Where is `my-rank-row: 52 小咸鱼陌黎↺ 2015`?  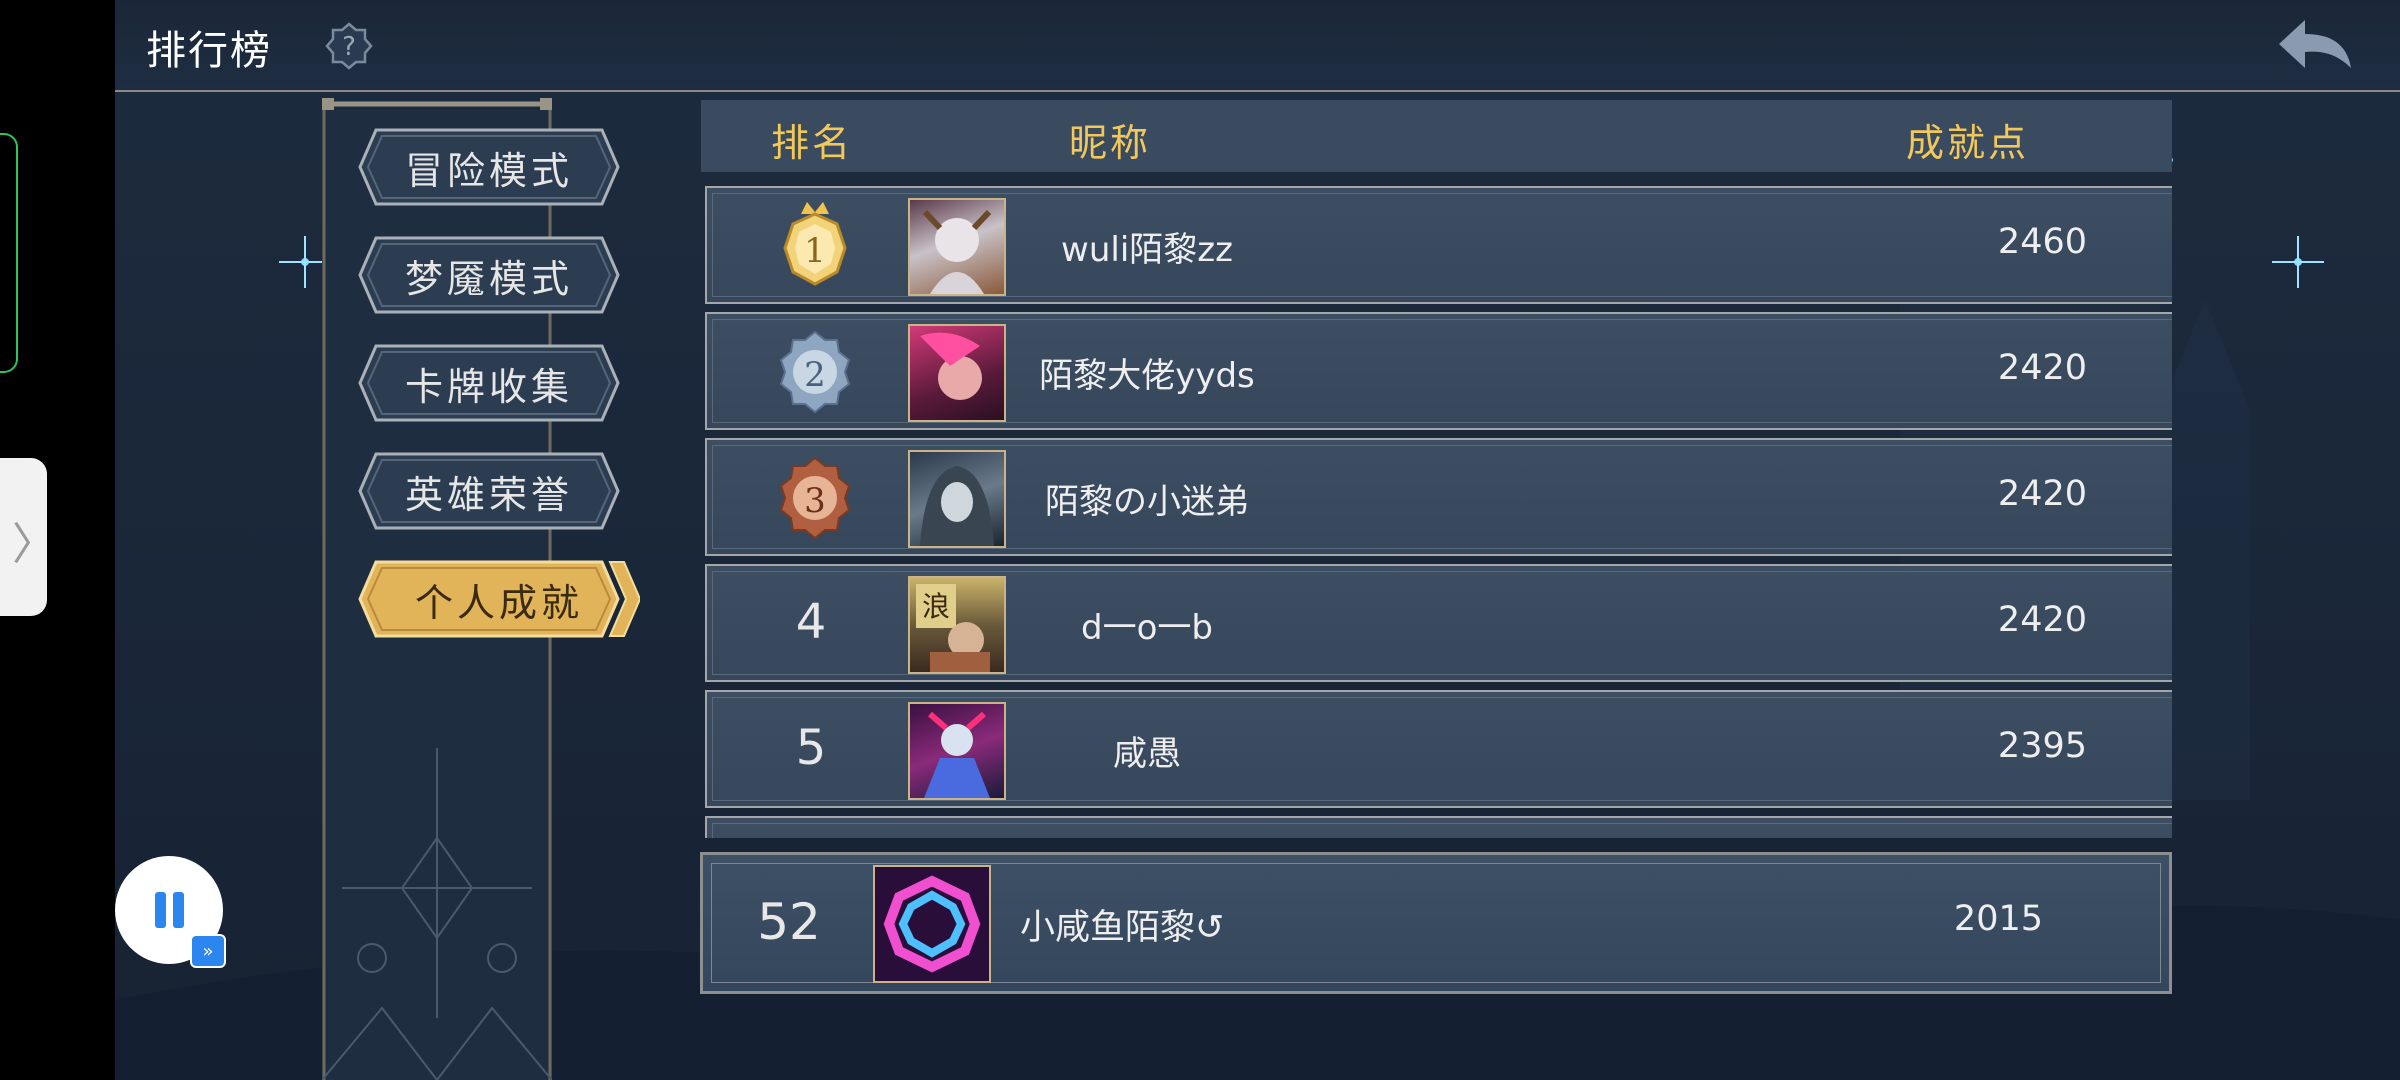
my-rank-row: 52 小咸鱼陌黎↺ 2015 is located at coordinates (1436, 923).